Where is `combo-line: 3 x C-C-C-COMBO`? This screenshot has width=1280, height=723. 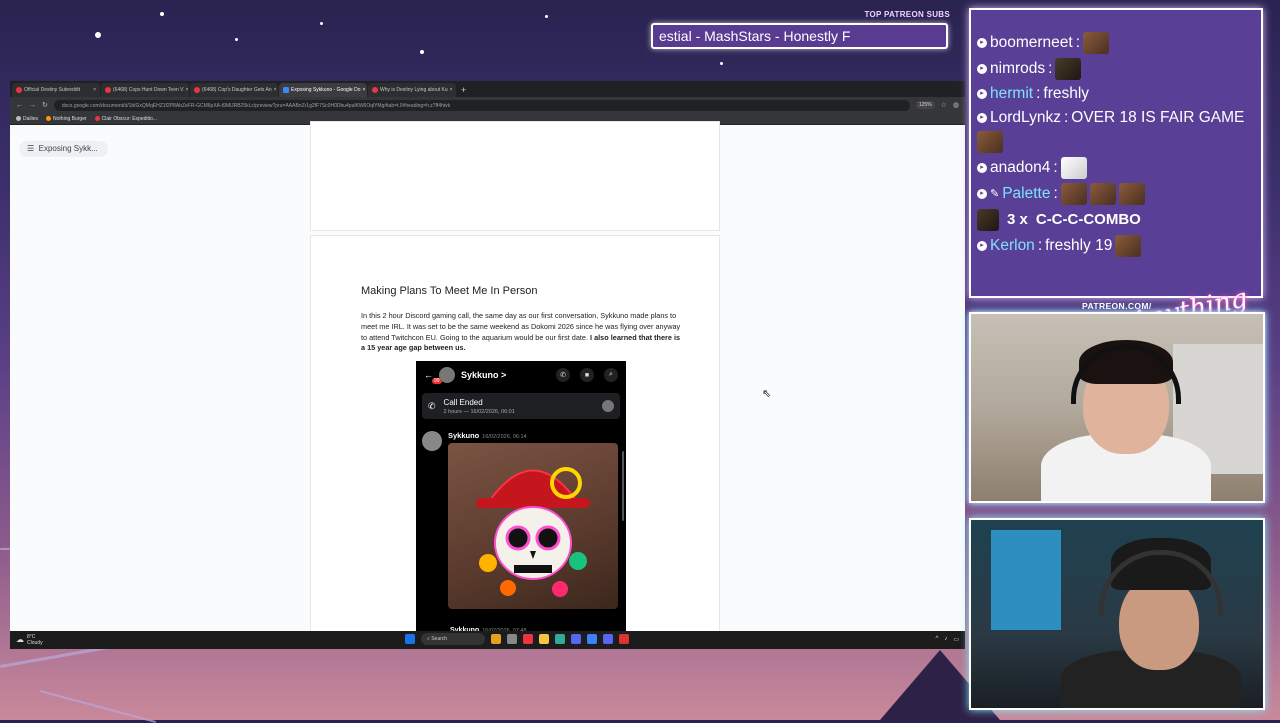
combo-line: 3 x C-C-C-COMBO is located at coordinates (1116, 220).